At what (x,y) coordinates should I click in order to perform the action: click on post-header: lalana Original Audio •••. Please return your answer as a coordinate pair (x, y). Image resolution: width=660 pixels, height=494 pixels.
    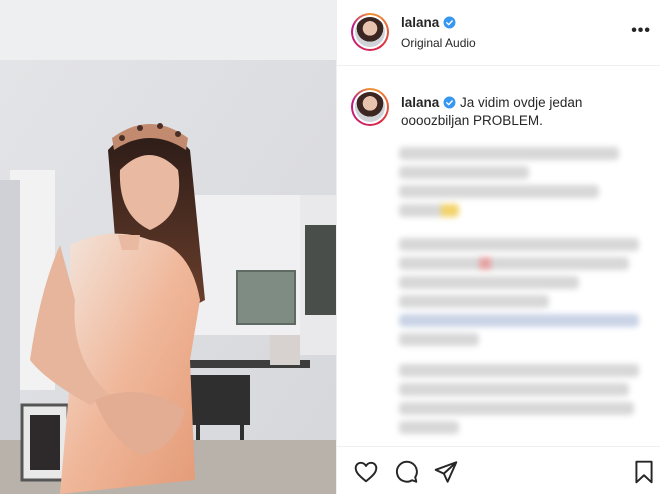
    Looking at the image, I should click on (498, 33).